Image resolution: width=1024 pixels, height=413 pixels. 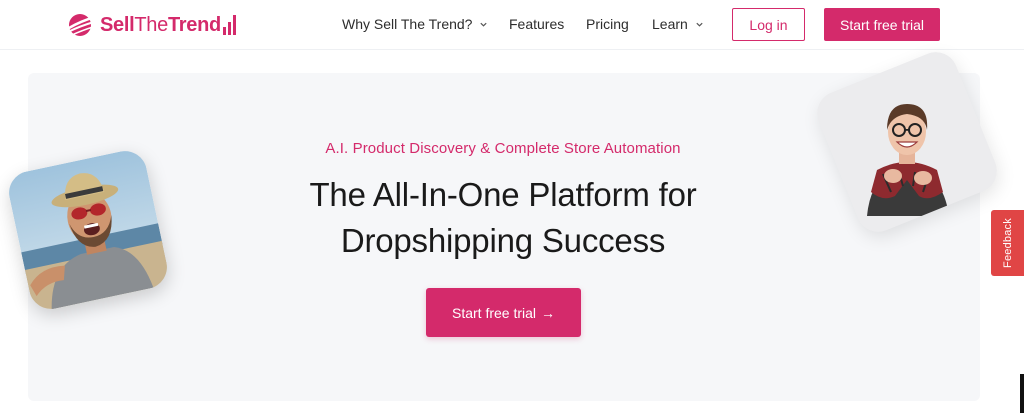 I want to click on logo-word-trend: Trend, so click(x=194, y=24).